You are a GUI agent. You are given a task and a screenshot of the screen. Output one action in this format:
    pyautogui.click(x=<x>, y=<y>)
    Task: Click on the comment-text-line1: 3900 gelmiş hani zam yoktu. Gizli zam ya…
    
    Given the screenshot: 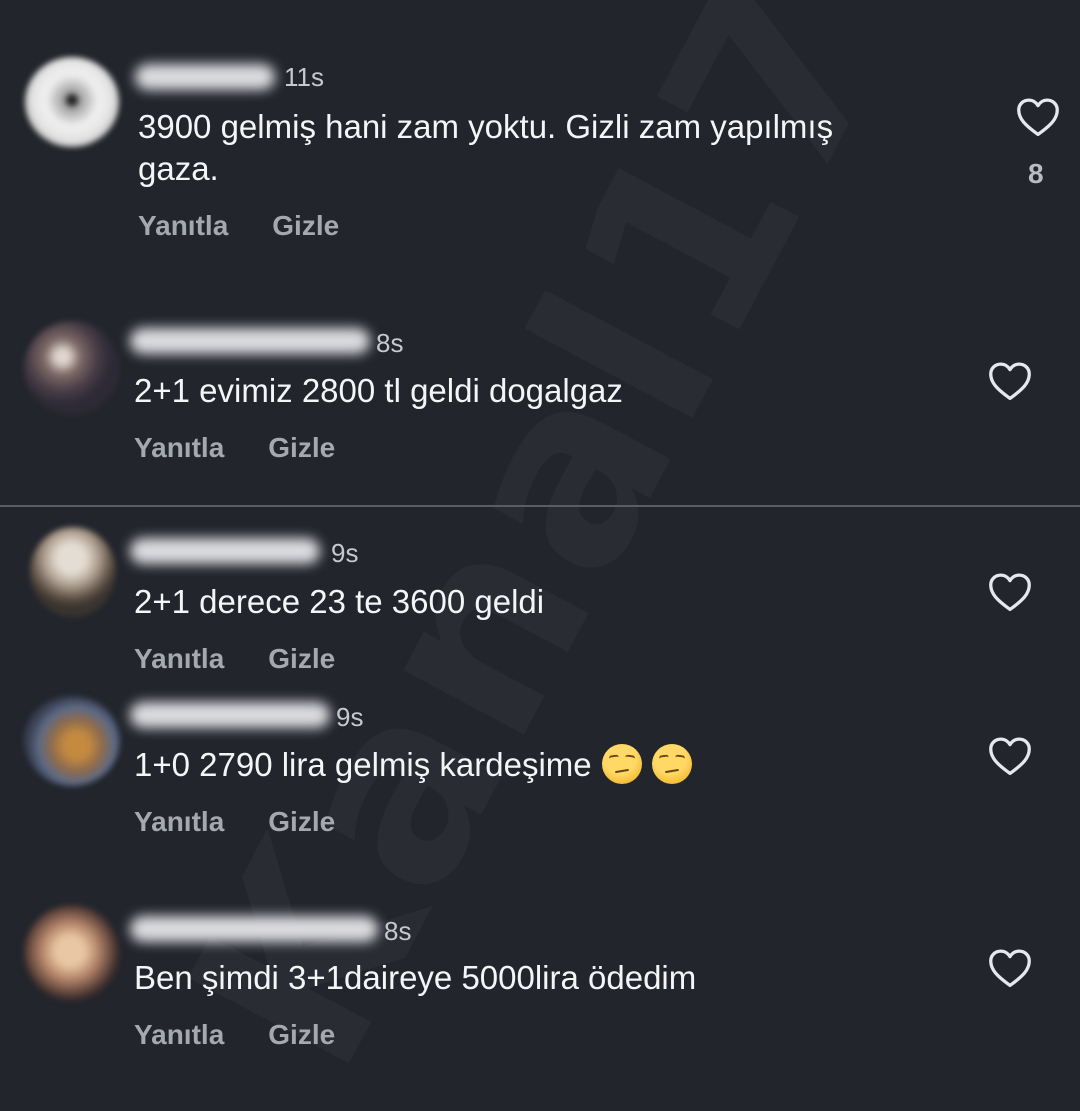 What is the action you would take?
    pyautogui.click(x=486, y=126)
    